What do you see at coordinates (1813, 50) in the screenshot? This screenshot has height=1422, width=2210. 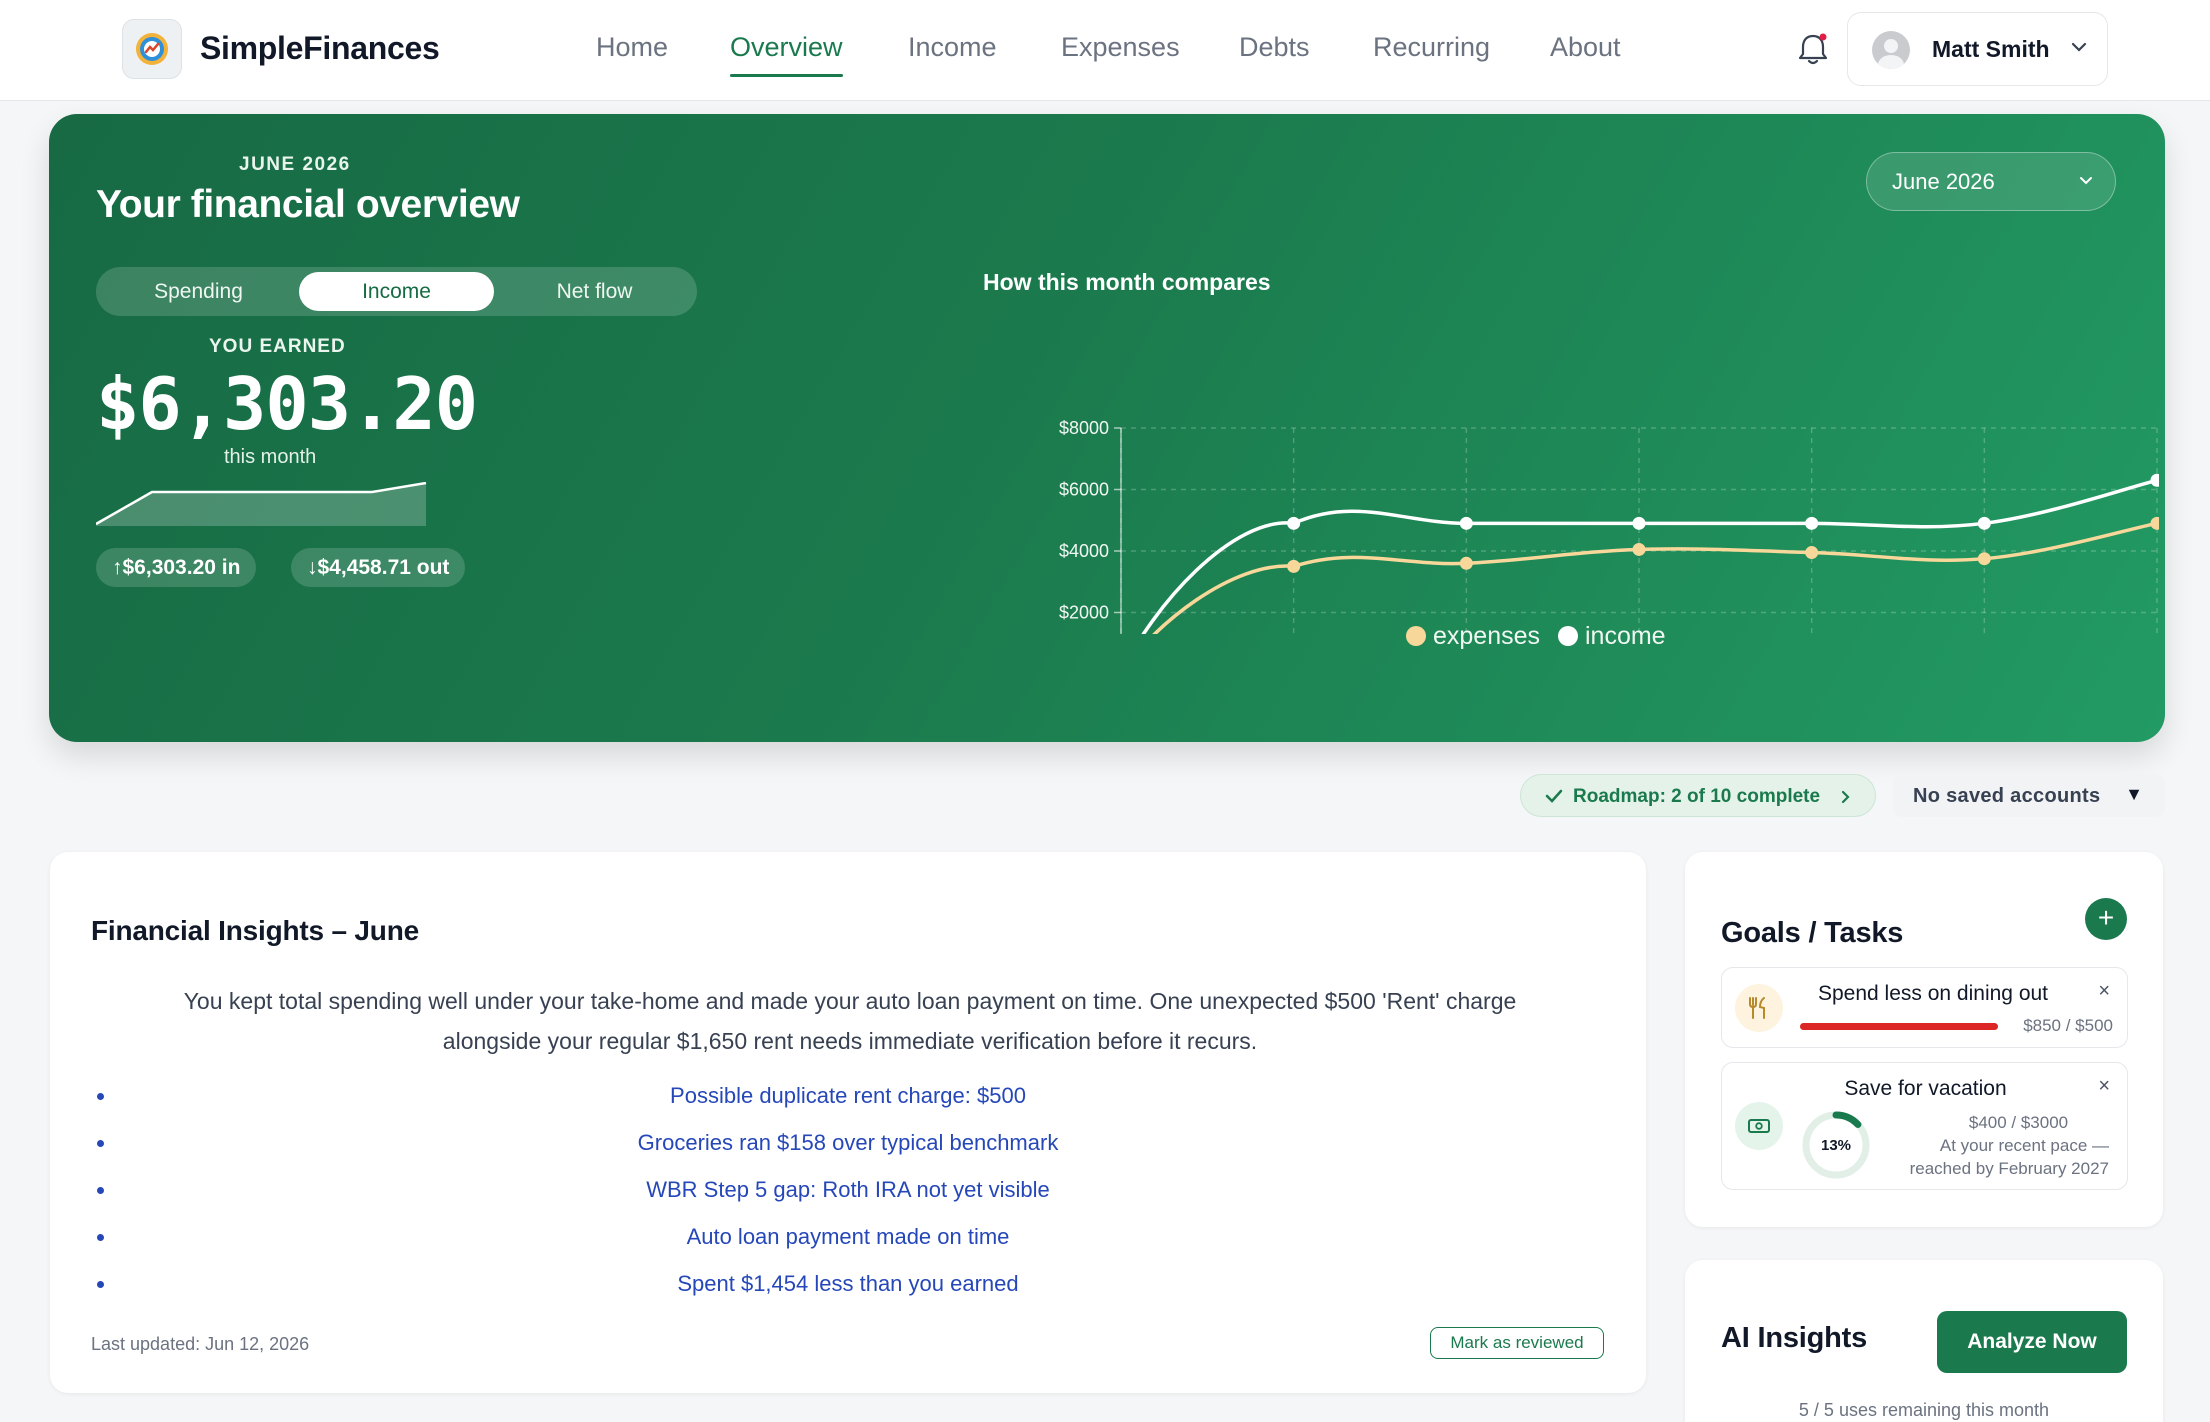 I see `bell-icon` at bounding box center [1813, 50].